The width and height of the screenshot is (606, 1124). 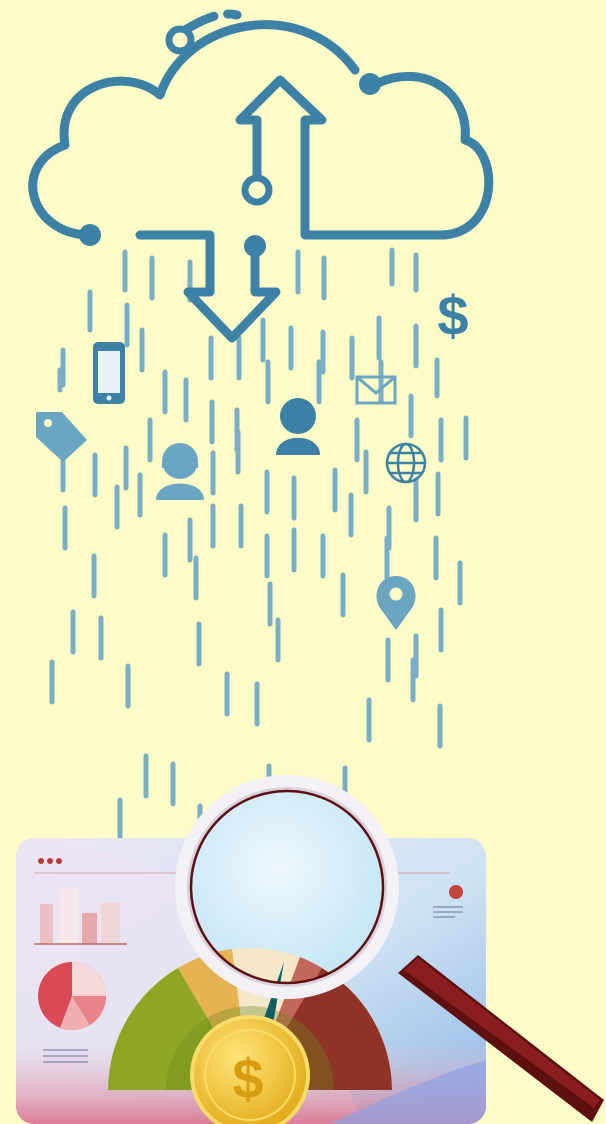 What do you see at coordinates (109, 373) in the screenshot?
I see `smartphone-icon` at bounding box center [109, 373].